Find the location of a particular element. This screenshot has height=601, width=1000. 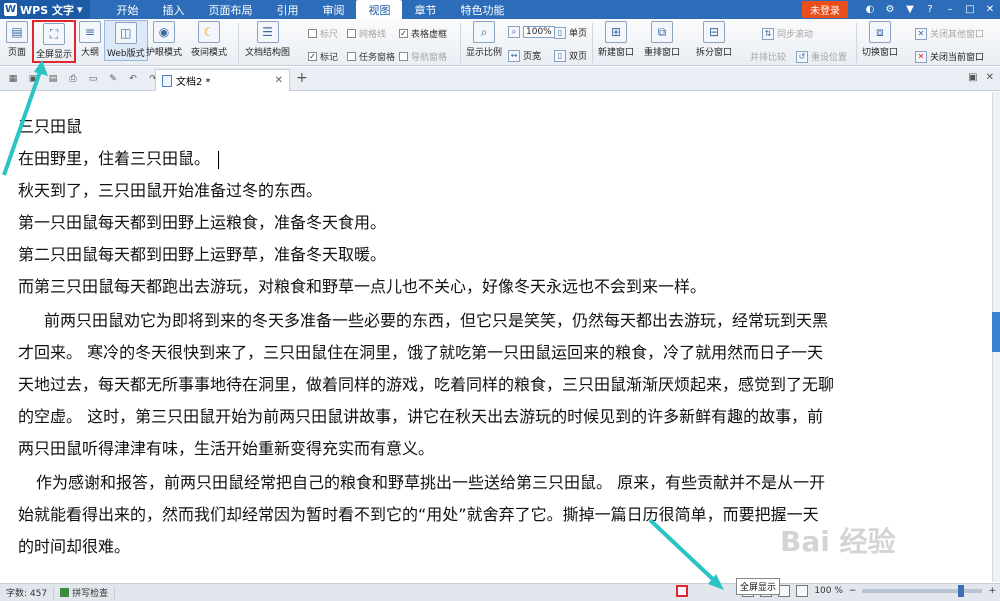

zoom-100-label: 100% is located at coordinates (539, 32).